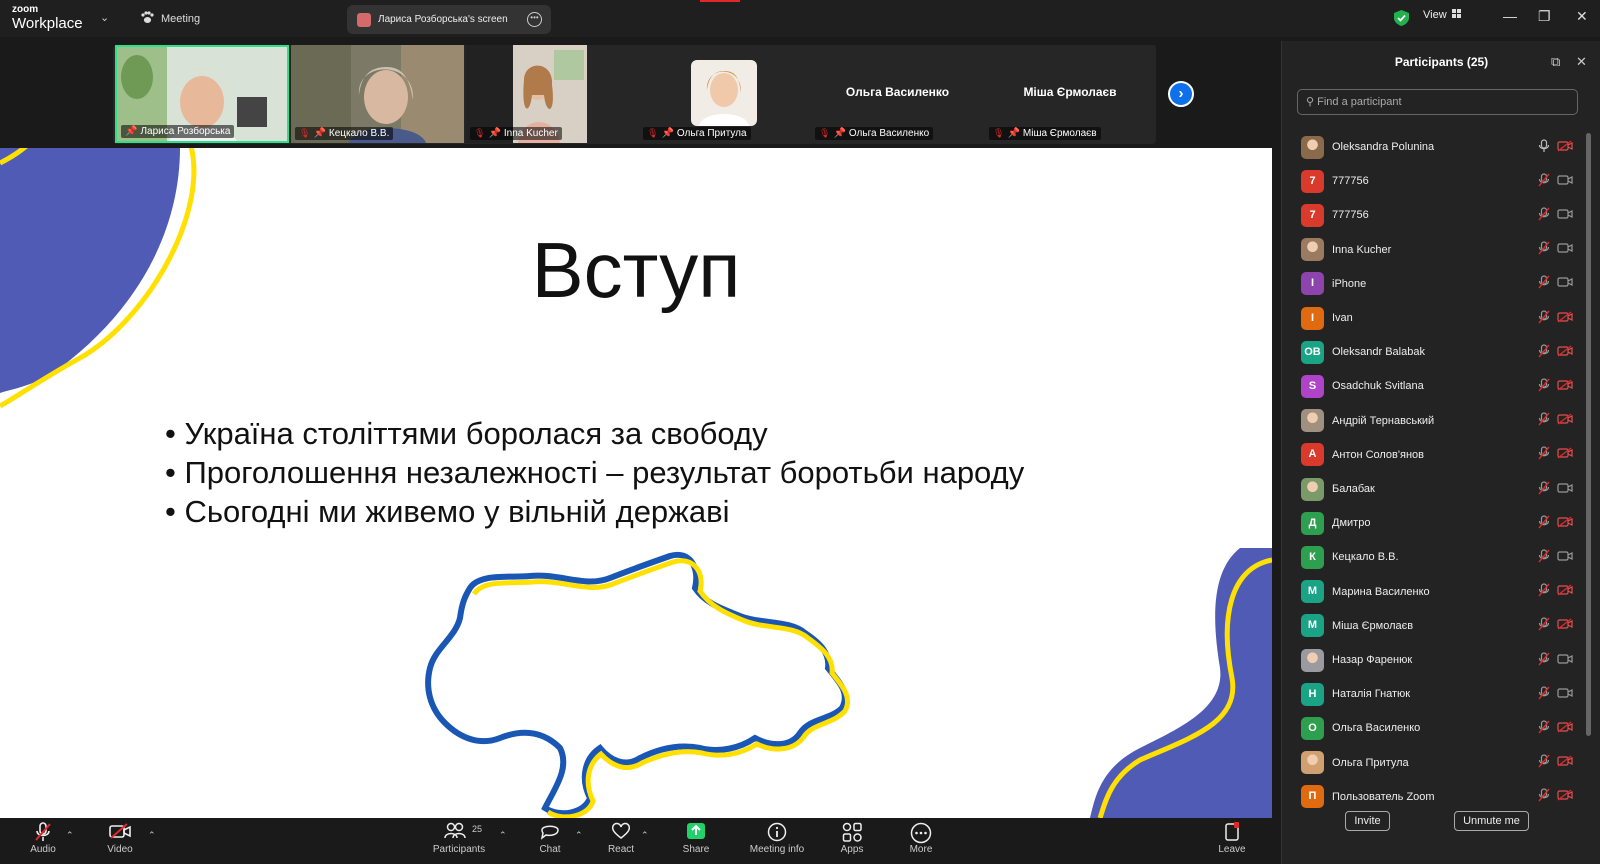  What do you see at coordinates (1432, 455) in the screenshot?
I see `list-item: А Антон Солов'янов` at bounding box center [1432, 455].